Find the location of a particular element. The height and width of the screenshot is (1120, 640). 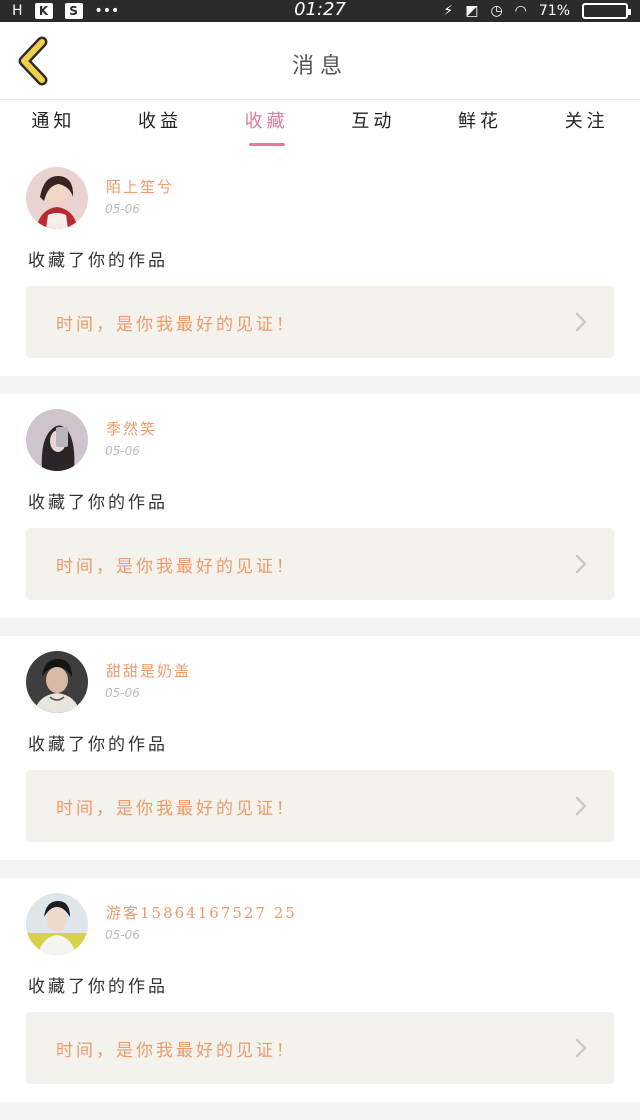

status-bar: H K S ••• 01:27 ⚡ ◩ ◷ ◠ 71% is located at coordinates (320, 11).